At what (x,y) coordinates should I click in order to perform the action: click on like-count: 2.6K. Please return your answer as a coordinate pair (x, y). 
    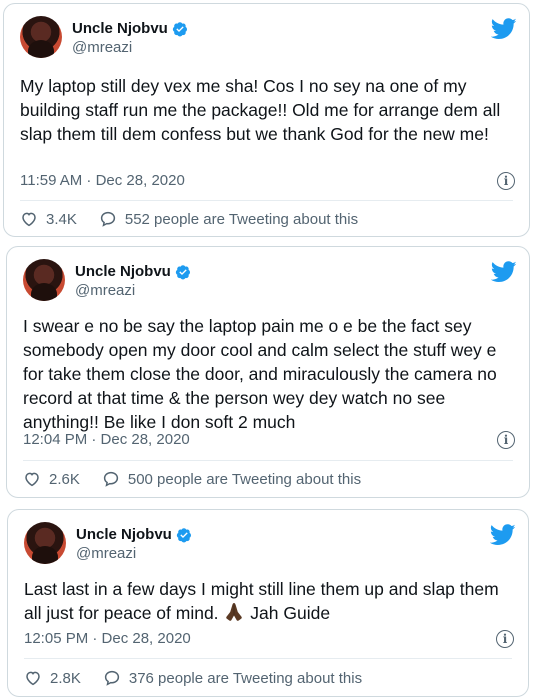
    Looking at the image, I should click on (64, 479).